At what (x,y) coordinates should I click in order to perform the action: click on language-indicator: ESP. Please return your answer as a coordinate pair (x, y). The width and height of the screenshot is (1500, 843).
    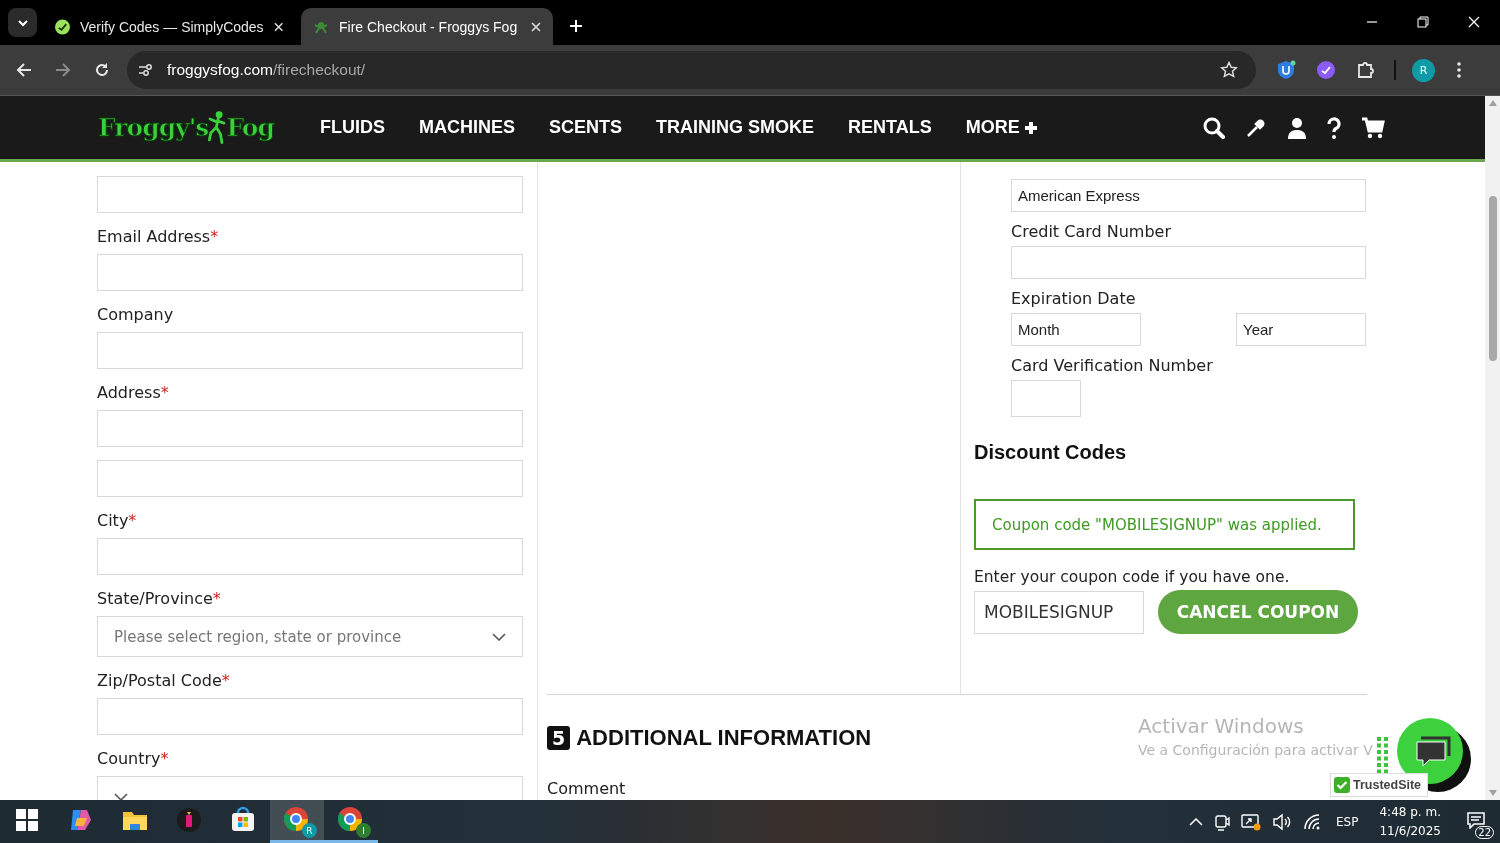
    Looking at the image, I should click on (1347, 821).